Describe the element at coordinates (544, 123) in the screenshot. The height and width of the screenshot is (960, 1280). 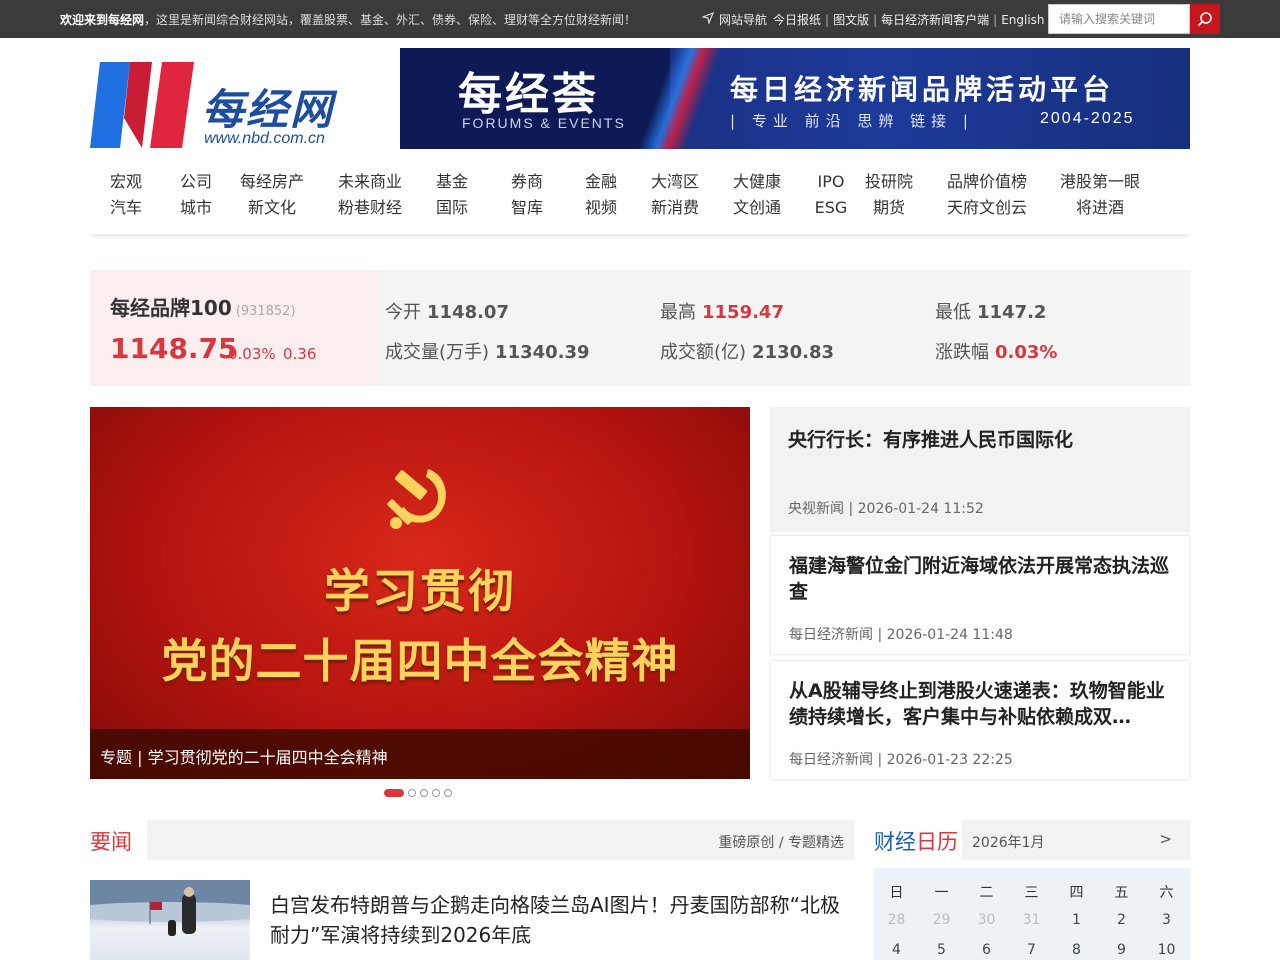
I see `banner-subtitle: FORUMS & EVENTS` at that location.